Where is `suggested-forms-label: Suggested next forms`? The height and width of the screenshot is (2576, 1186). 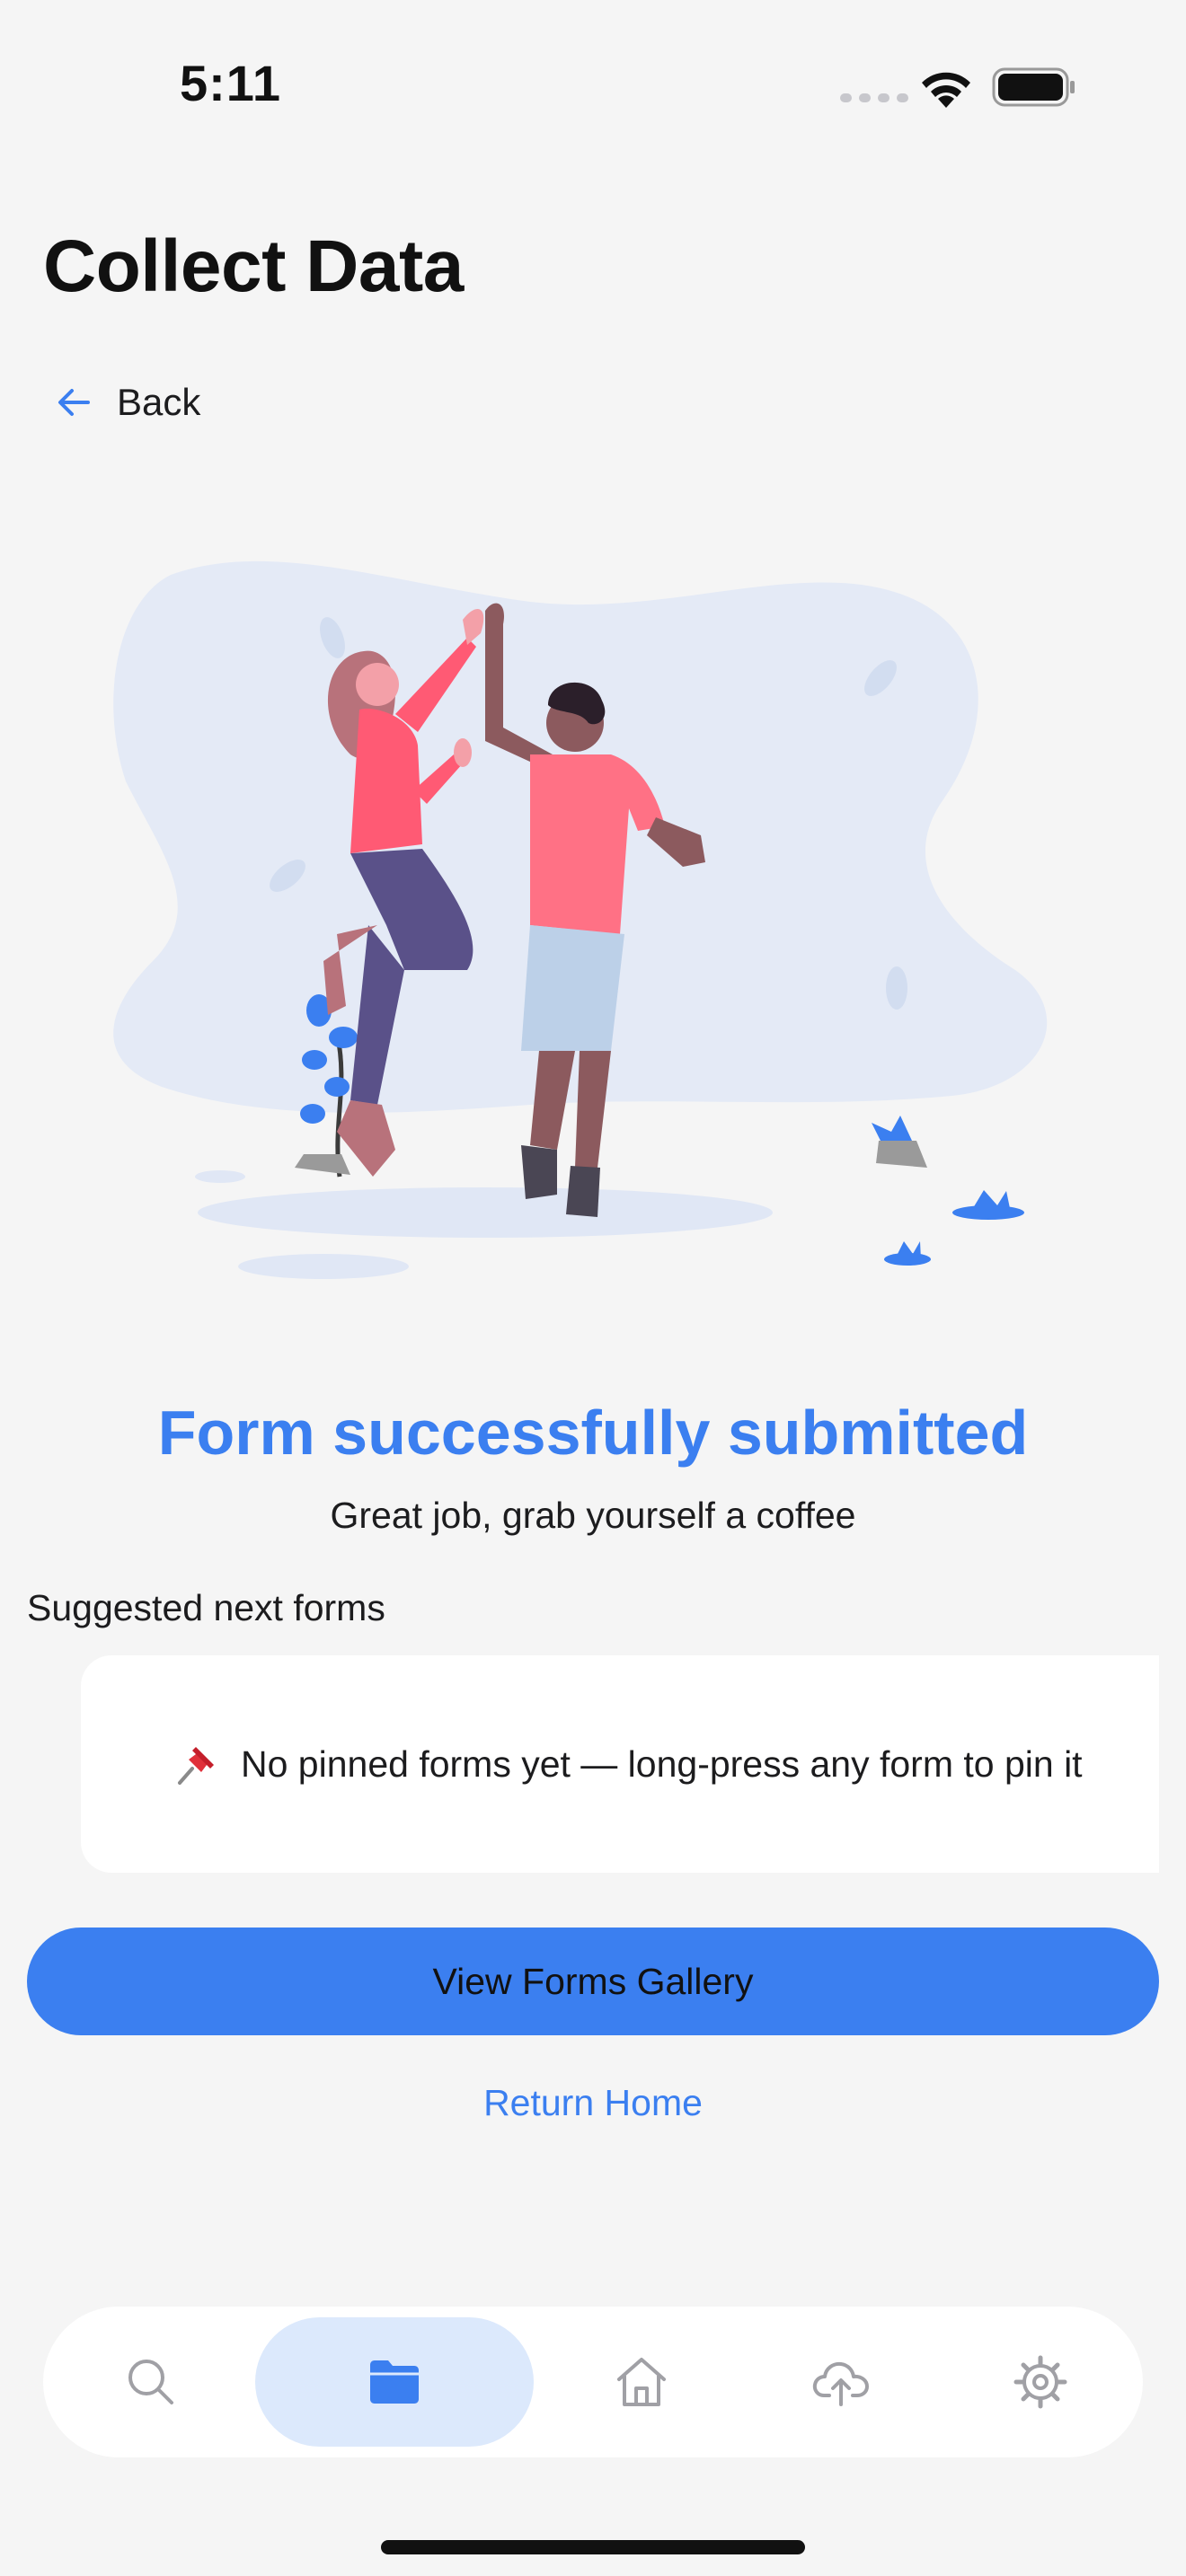
suggested-forms-label: Suggested next forms is located at coordinates (206, 1607).